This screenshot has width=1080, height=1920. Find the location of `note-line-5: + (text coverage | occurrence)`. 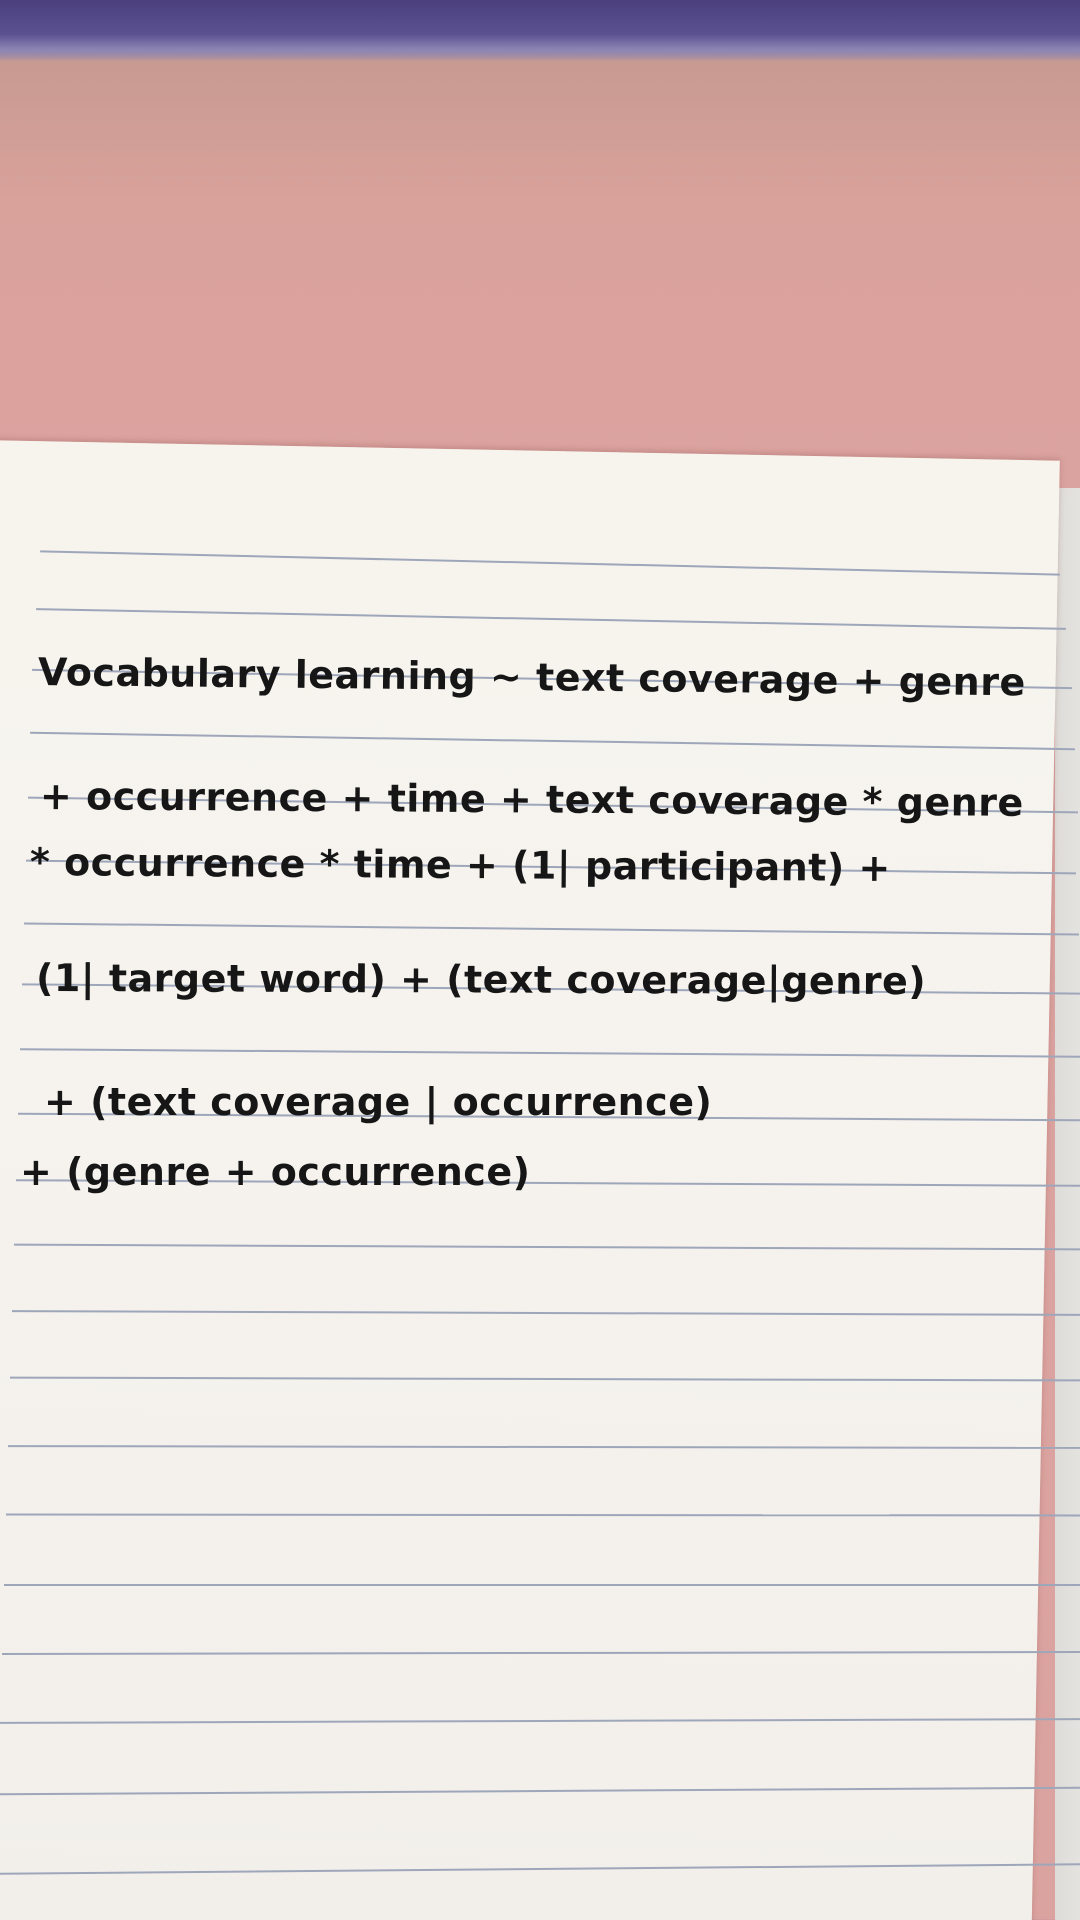

note-line-5: + (text coverage | occurrence) is located at coordinates (378, 1102).